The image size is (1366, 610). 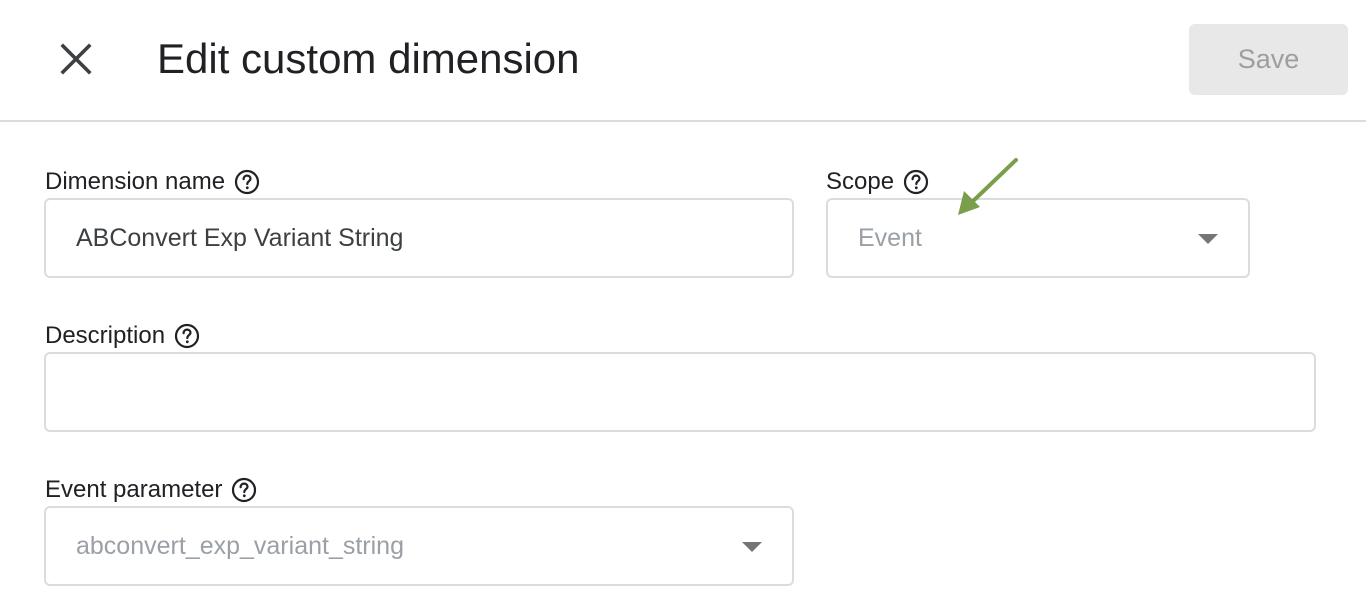 What do you see at coordinates (240, 545) in the screenshot?
I see `event-parameter-value: abconvert_exp_variant_string` at bounding box center [240, 545].